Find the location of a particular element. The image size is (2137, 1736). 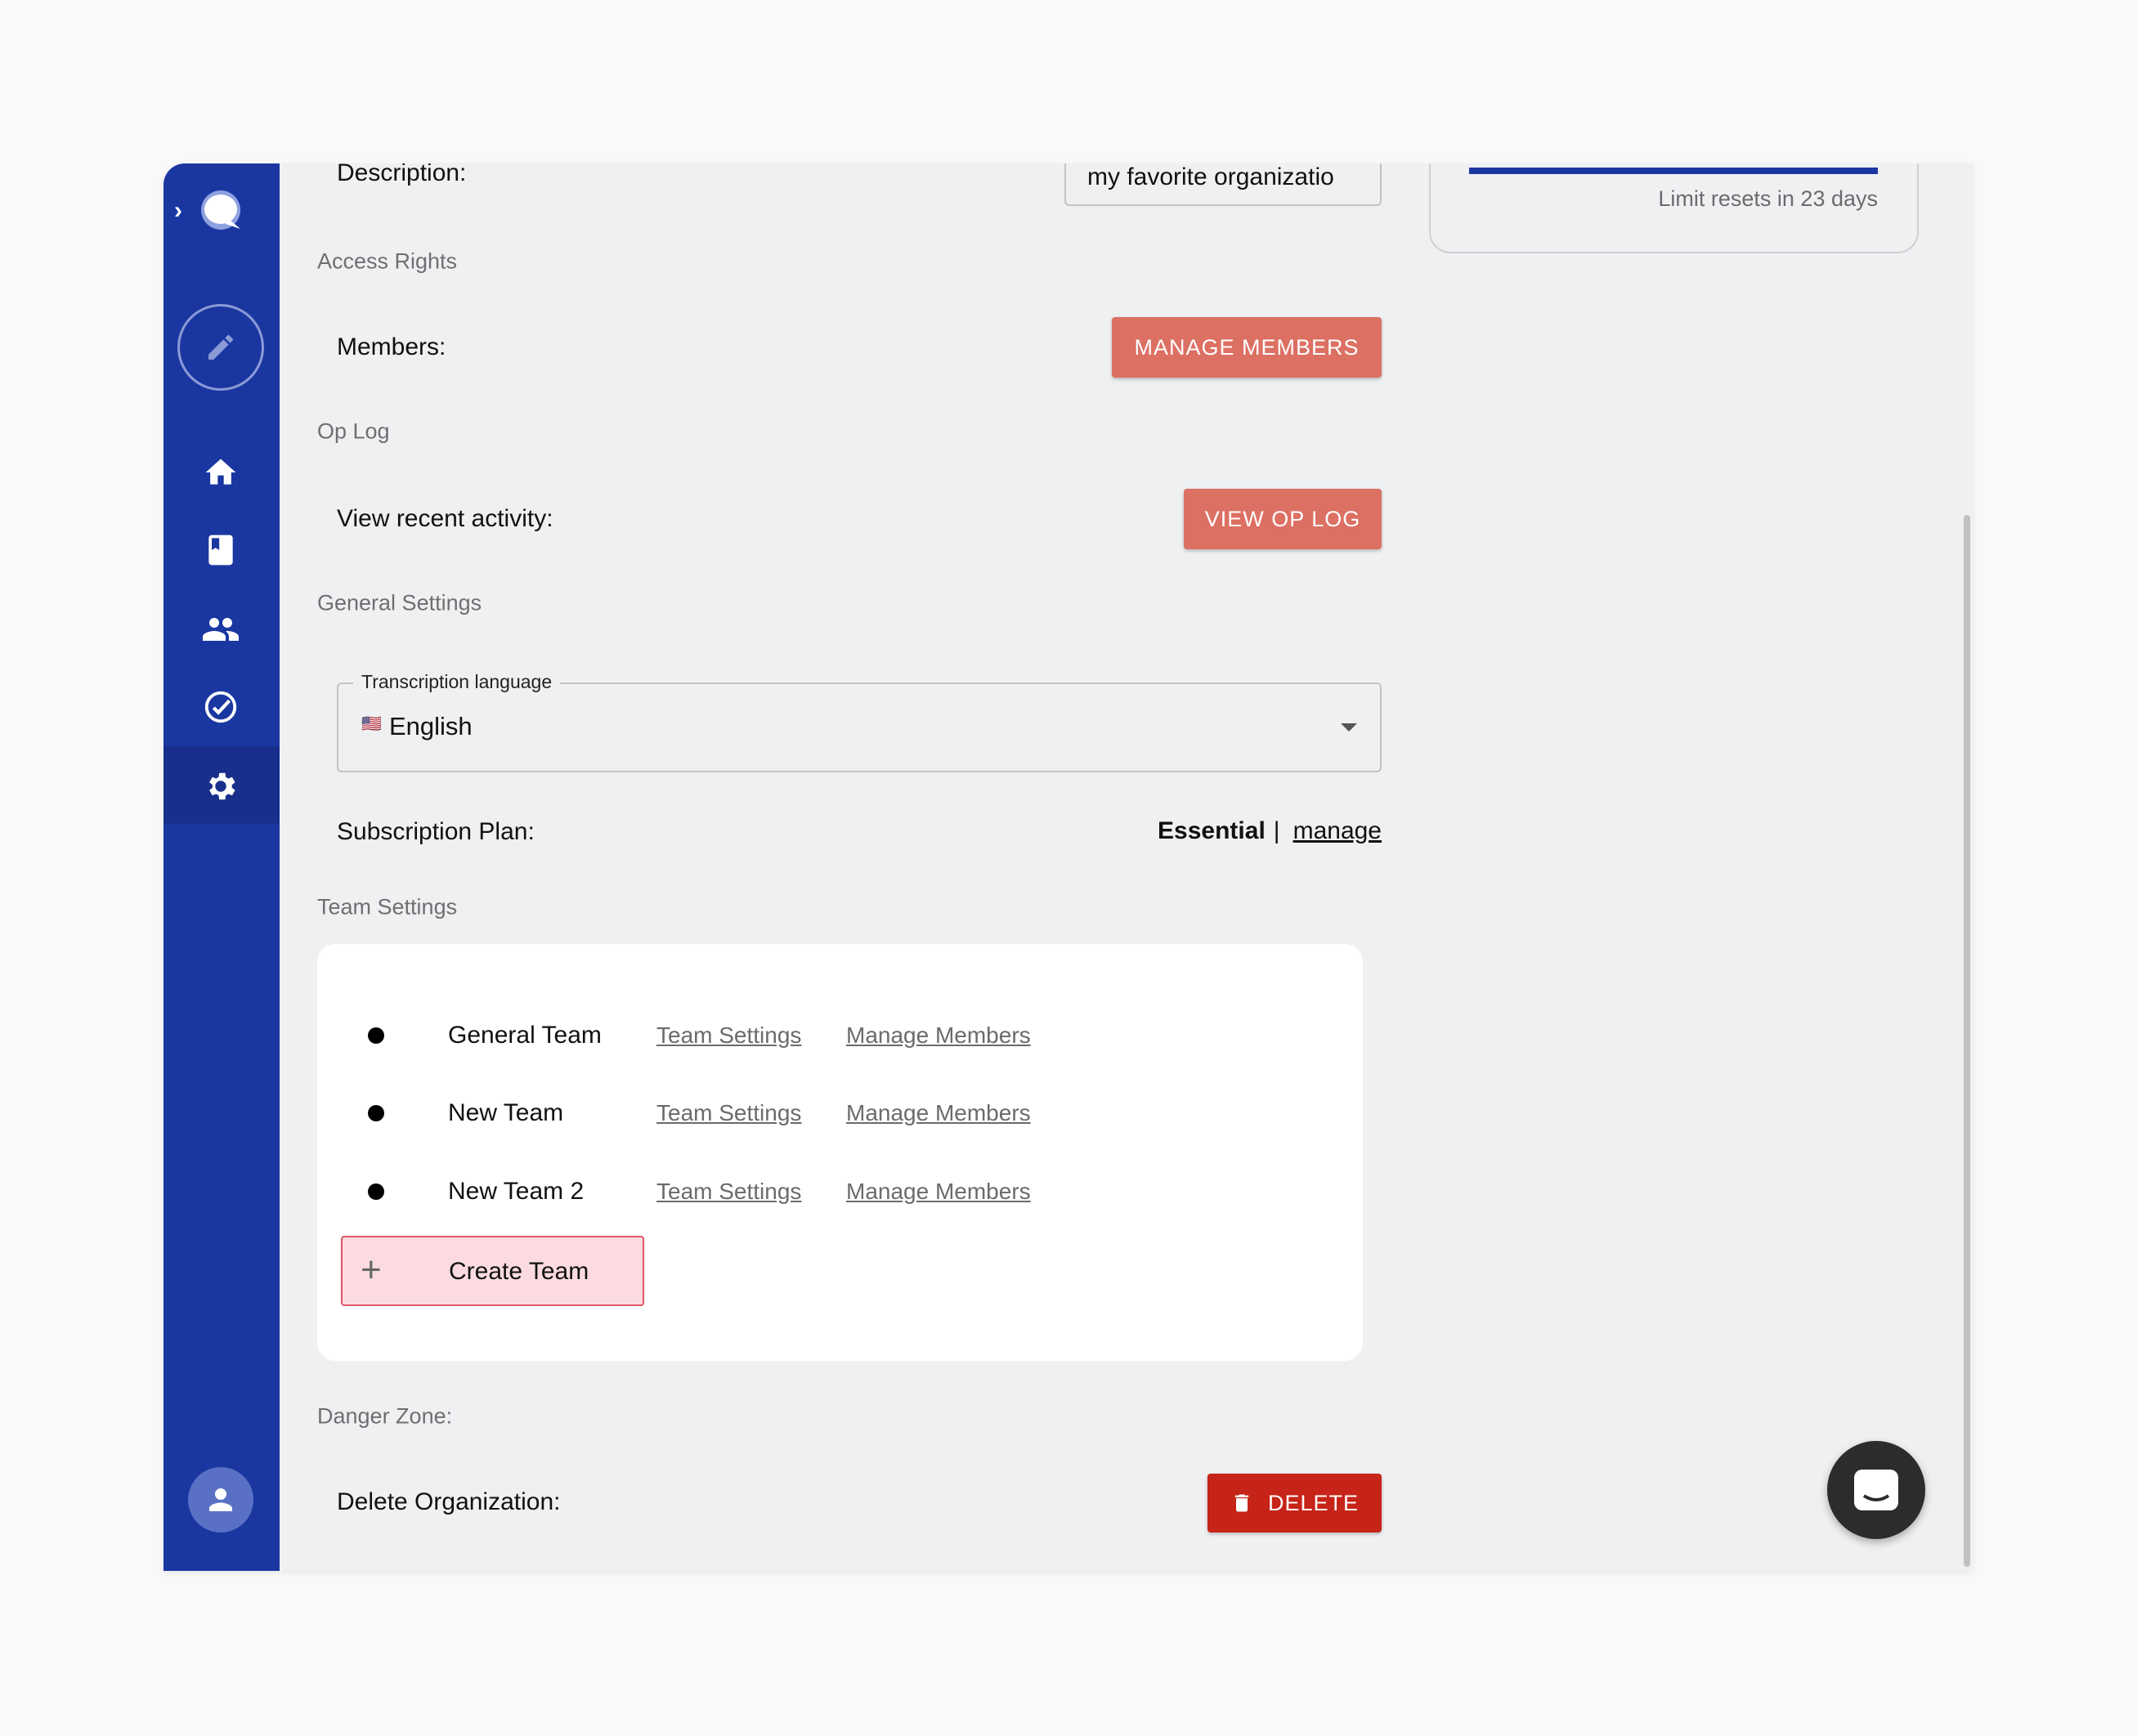

scrollbar is located at coordinates (1967, 1041).